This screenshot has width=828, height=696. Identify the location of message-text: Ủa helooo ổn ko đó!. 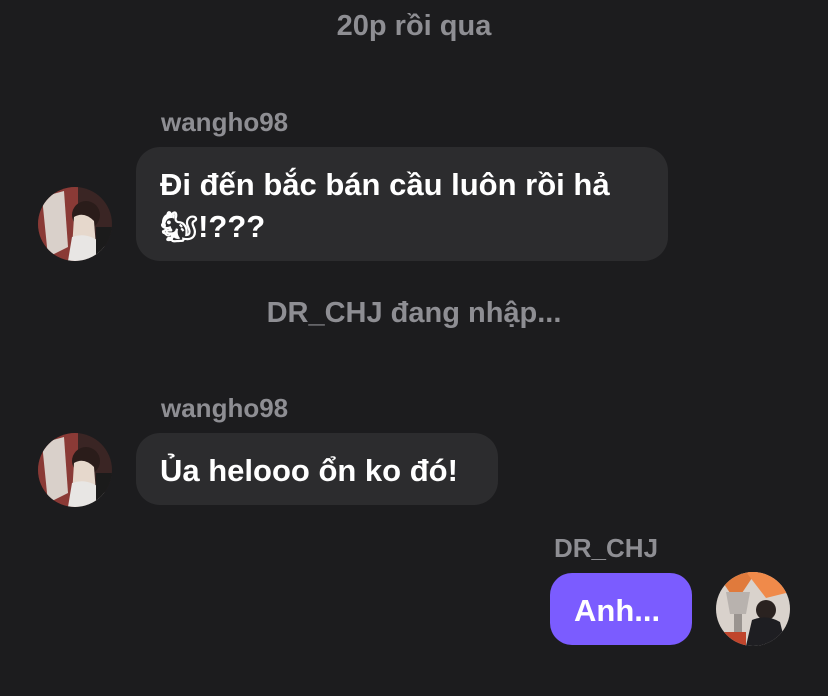
(309, 470).